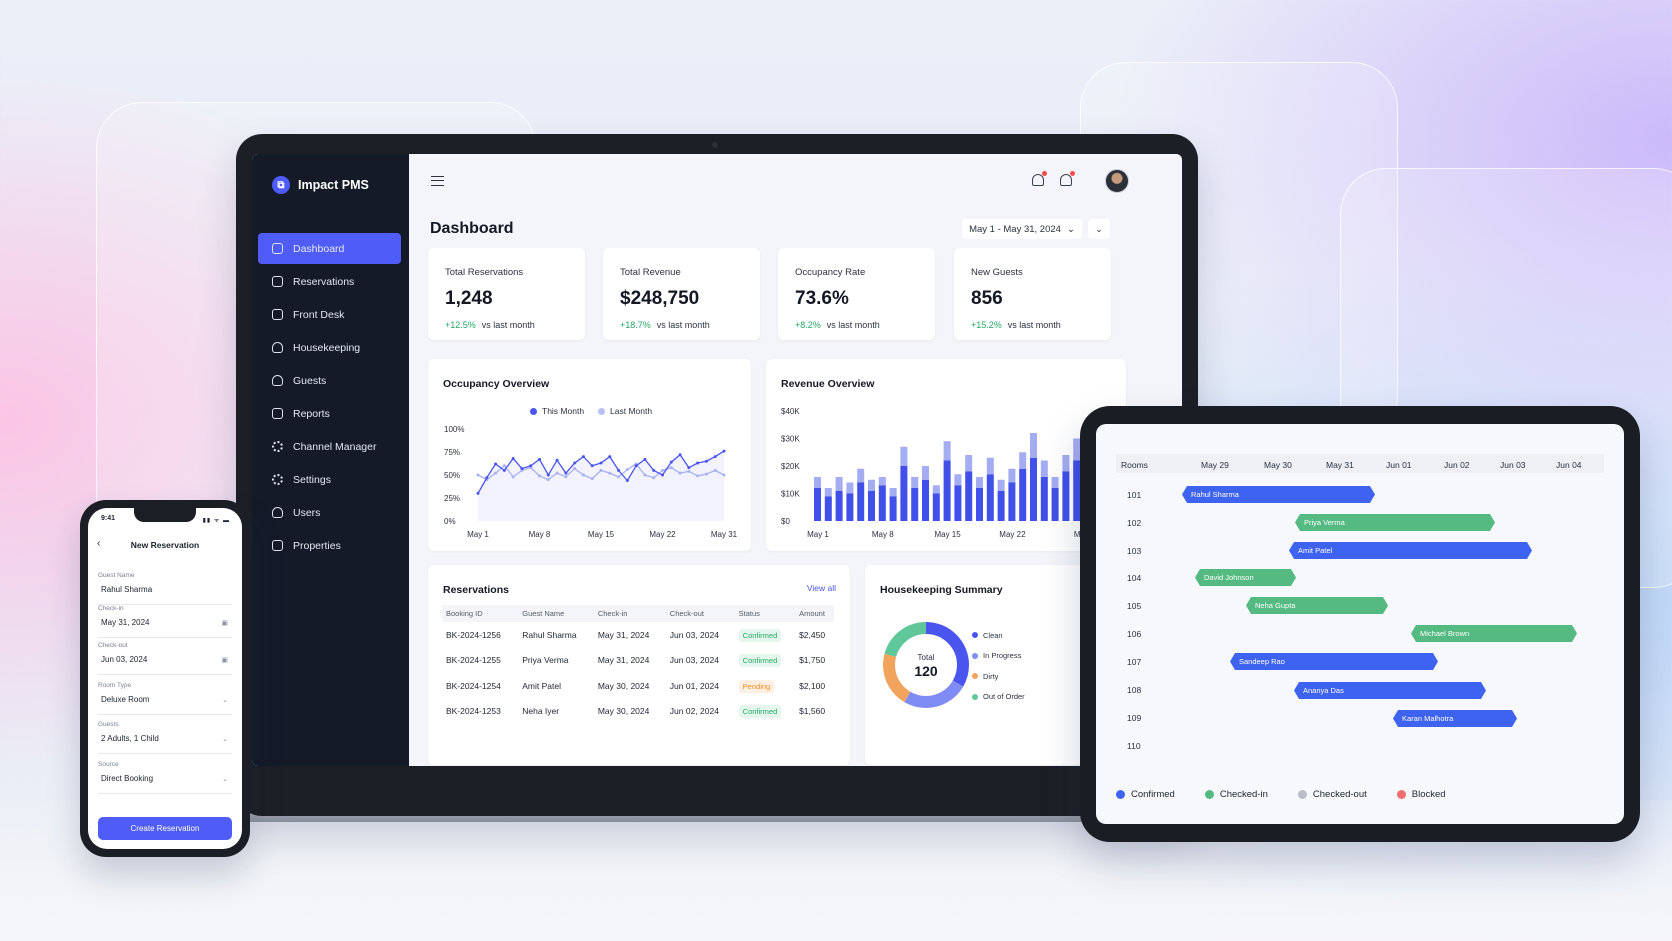  I want to click on users-icon, so click(277, 512).